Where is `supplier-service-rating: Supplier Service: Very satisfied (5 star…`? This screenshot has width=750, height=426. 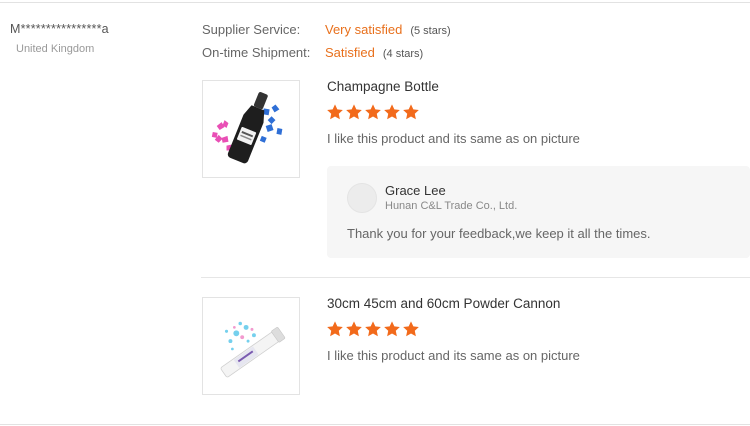
supplier-service-rating: Supplier Service: Very satisfied (5 star… is located at coordinates (326, 29).